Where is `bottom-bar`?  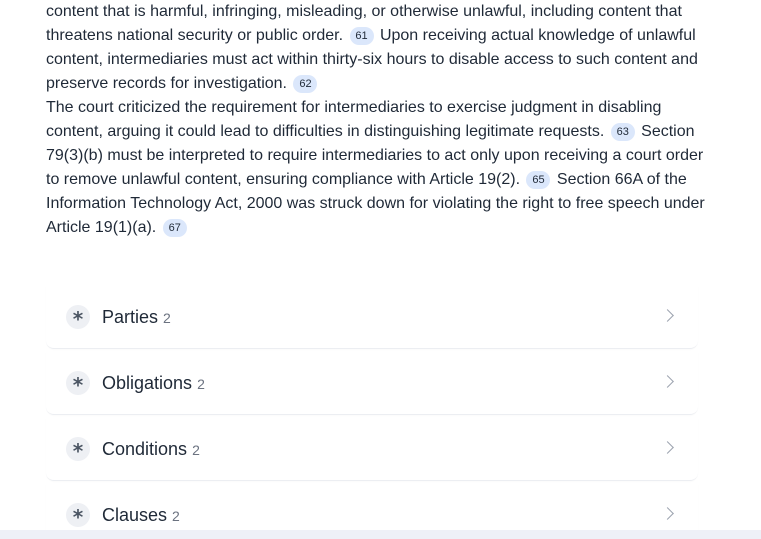 bottom-bar is located at coordinates (380, 534).